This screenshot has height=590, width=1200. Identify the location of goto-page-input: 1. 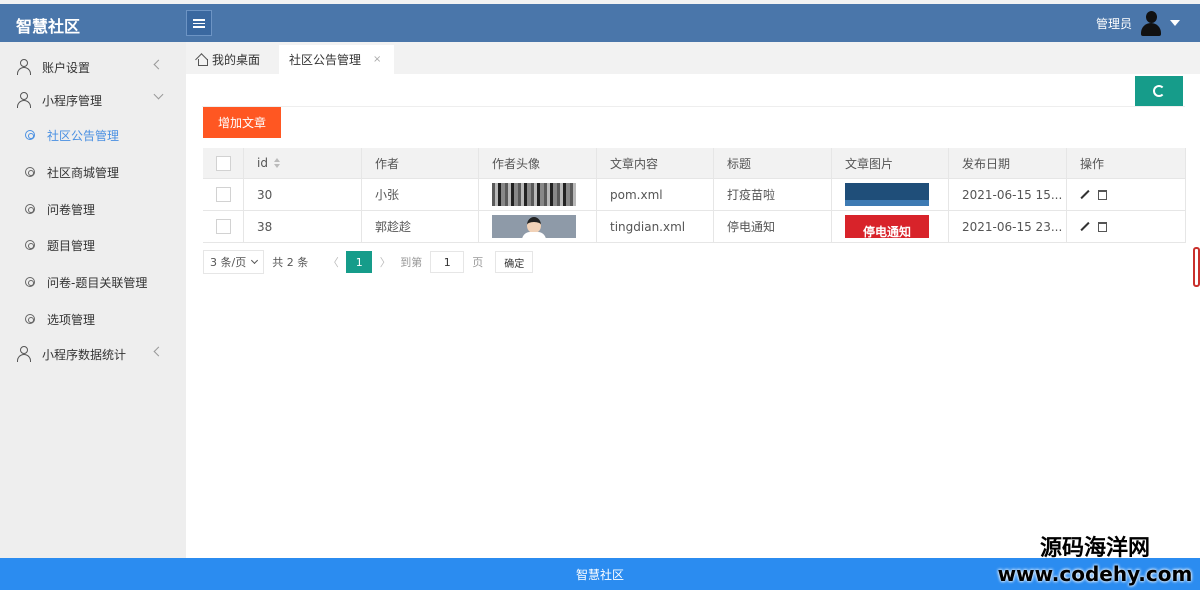
(447, 262).